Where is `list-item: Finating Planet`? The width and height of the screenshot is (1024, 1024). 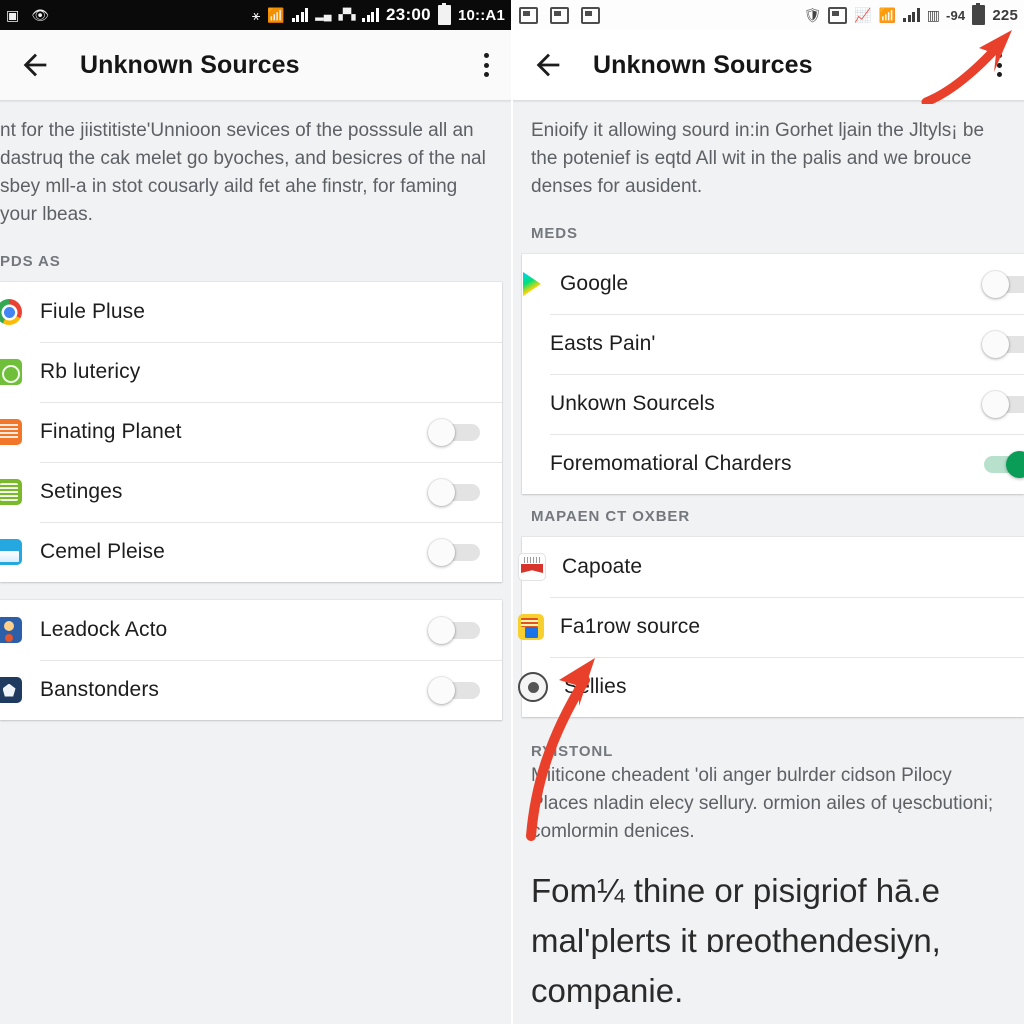
list-item: Finating Planet is located at coordinates (251, 432).